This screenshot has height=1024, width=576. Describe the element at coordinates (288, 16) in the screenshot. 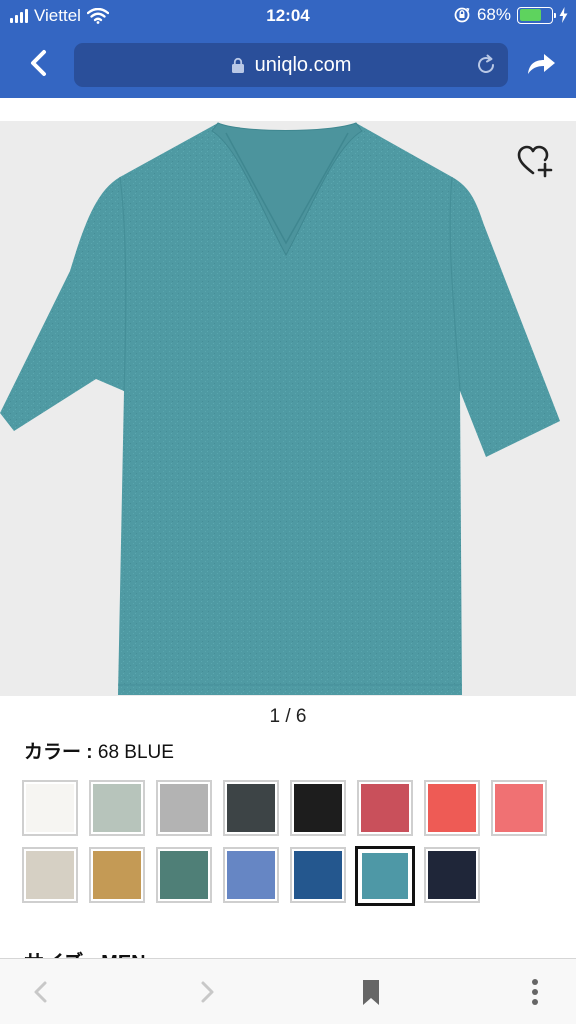

I see `status-bar: Viettel 12:04 68%` at that location.